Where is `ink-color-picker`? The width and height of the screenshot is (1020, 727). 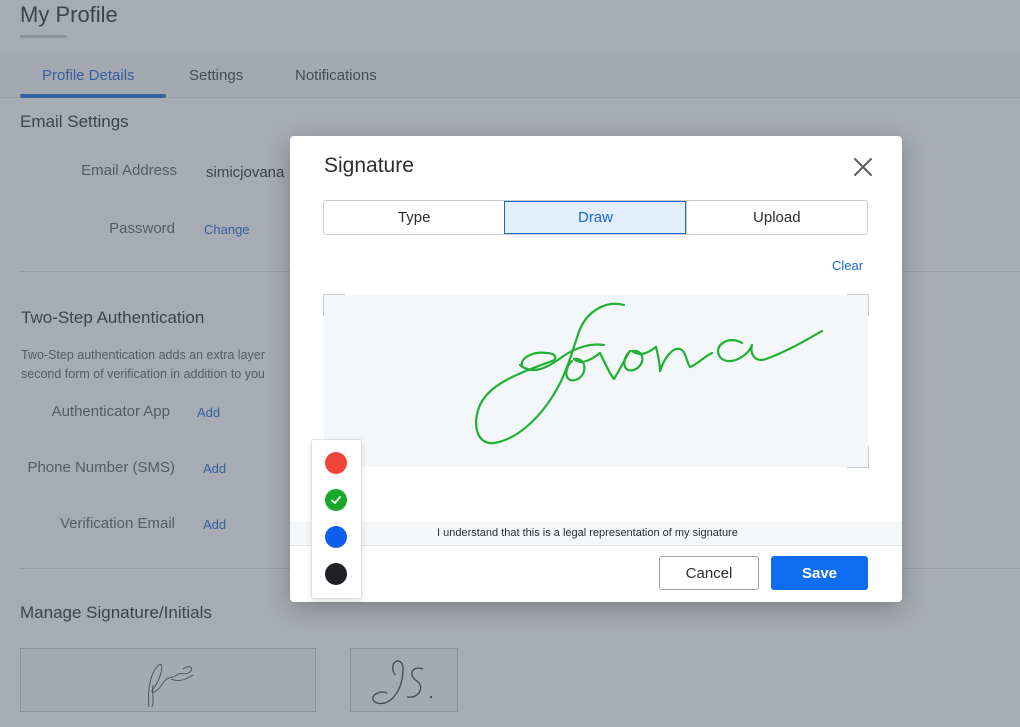
ink-color-picker is located at coordinates (336, 519).